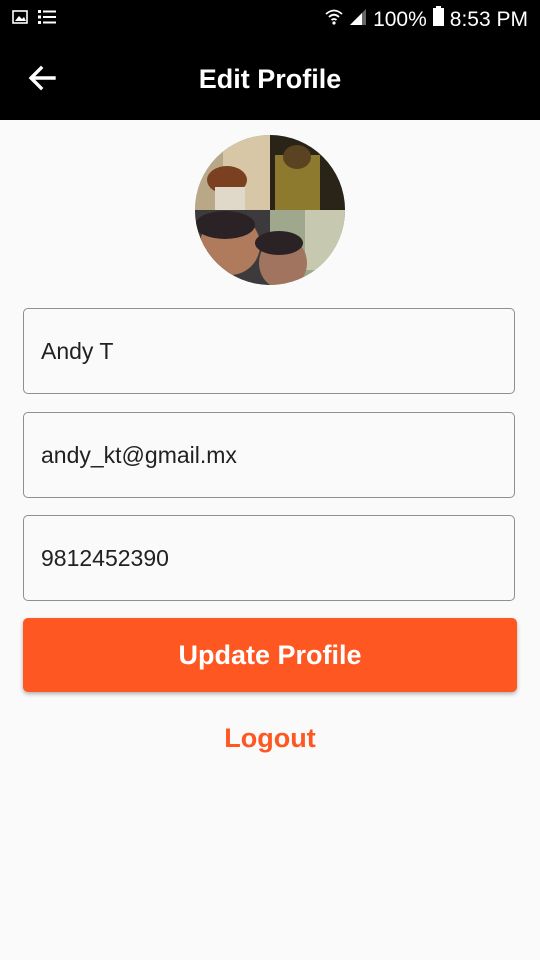  Describe the element at coordinates (34, 19) in the screenshot. I see `status-left-icons` at that location.